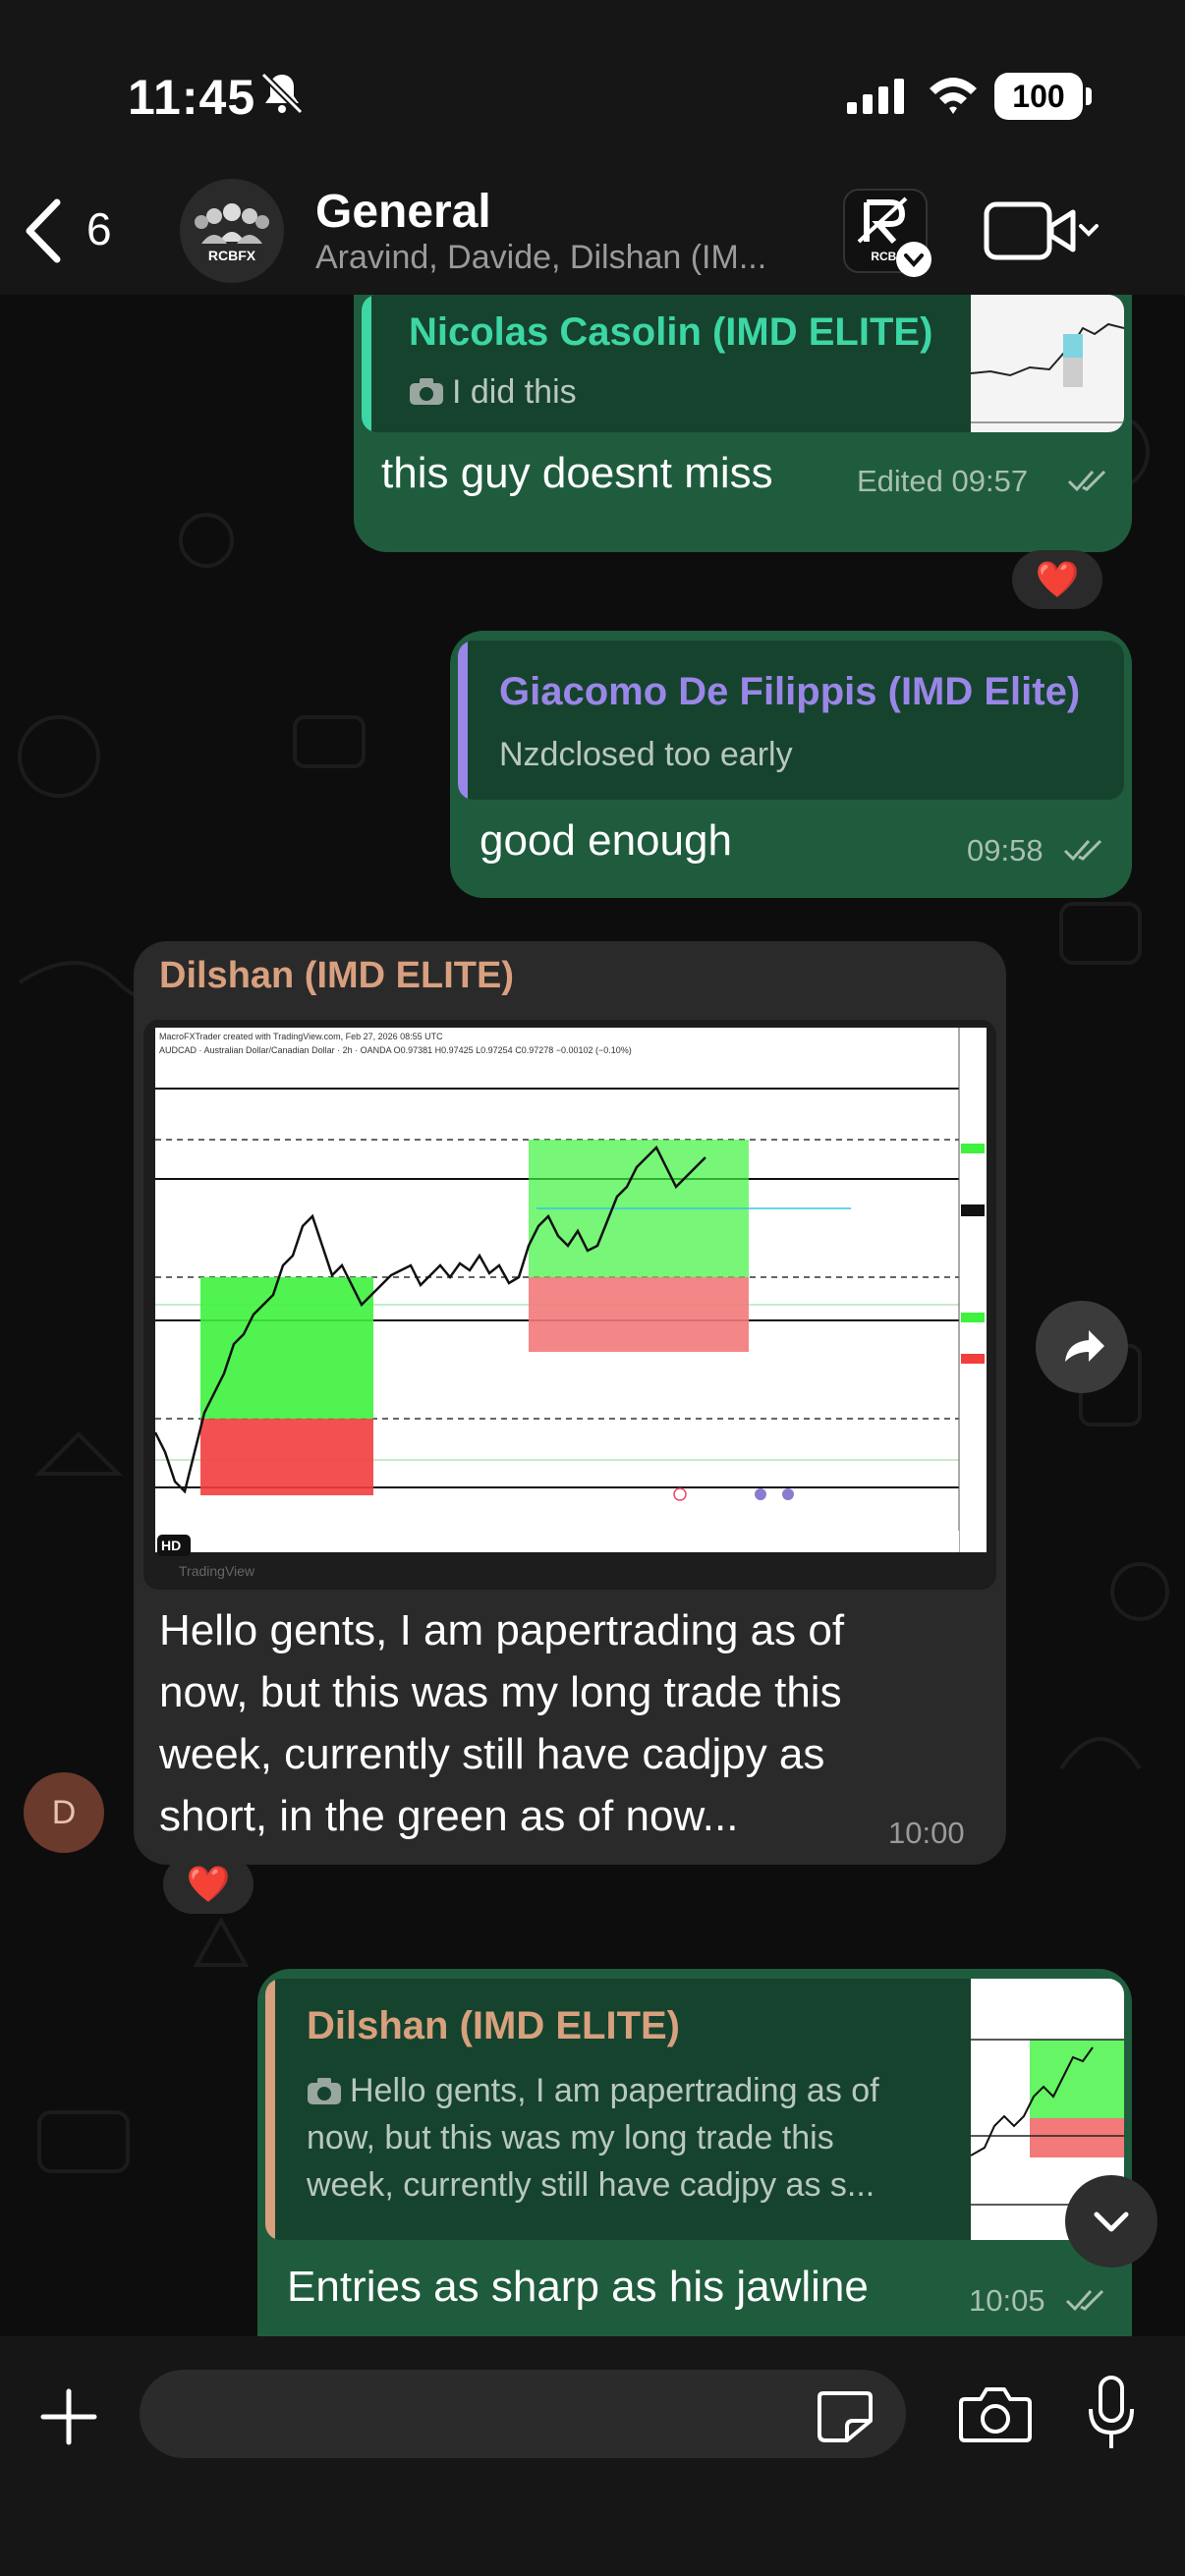 Image resolution: width=1185 pixels, height=2576 pixels. What do you see at coordinates (515, 392) in the screenshot?
I see `quote-text: I did this` at bounding box center [515, 392].